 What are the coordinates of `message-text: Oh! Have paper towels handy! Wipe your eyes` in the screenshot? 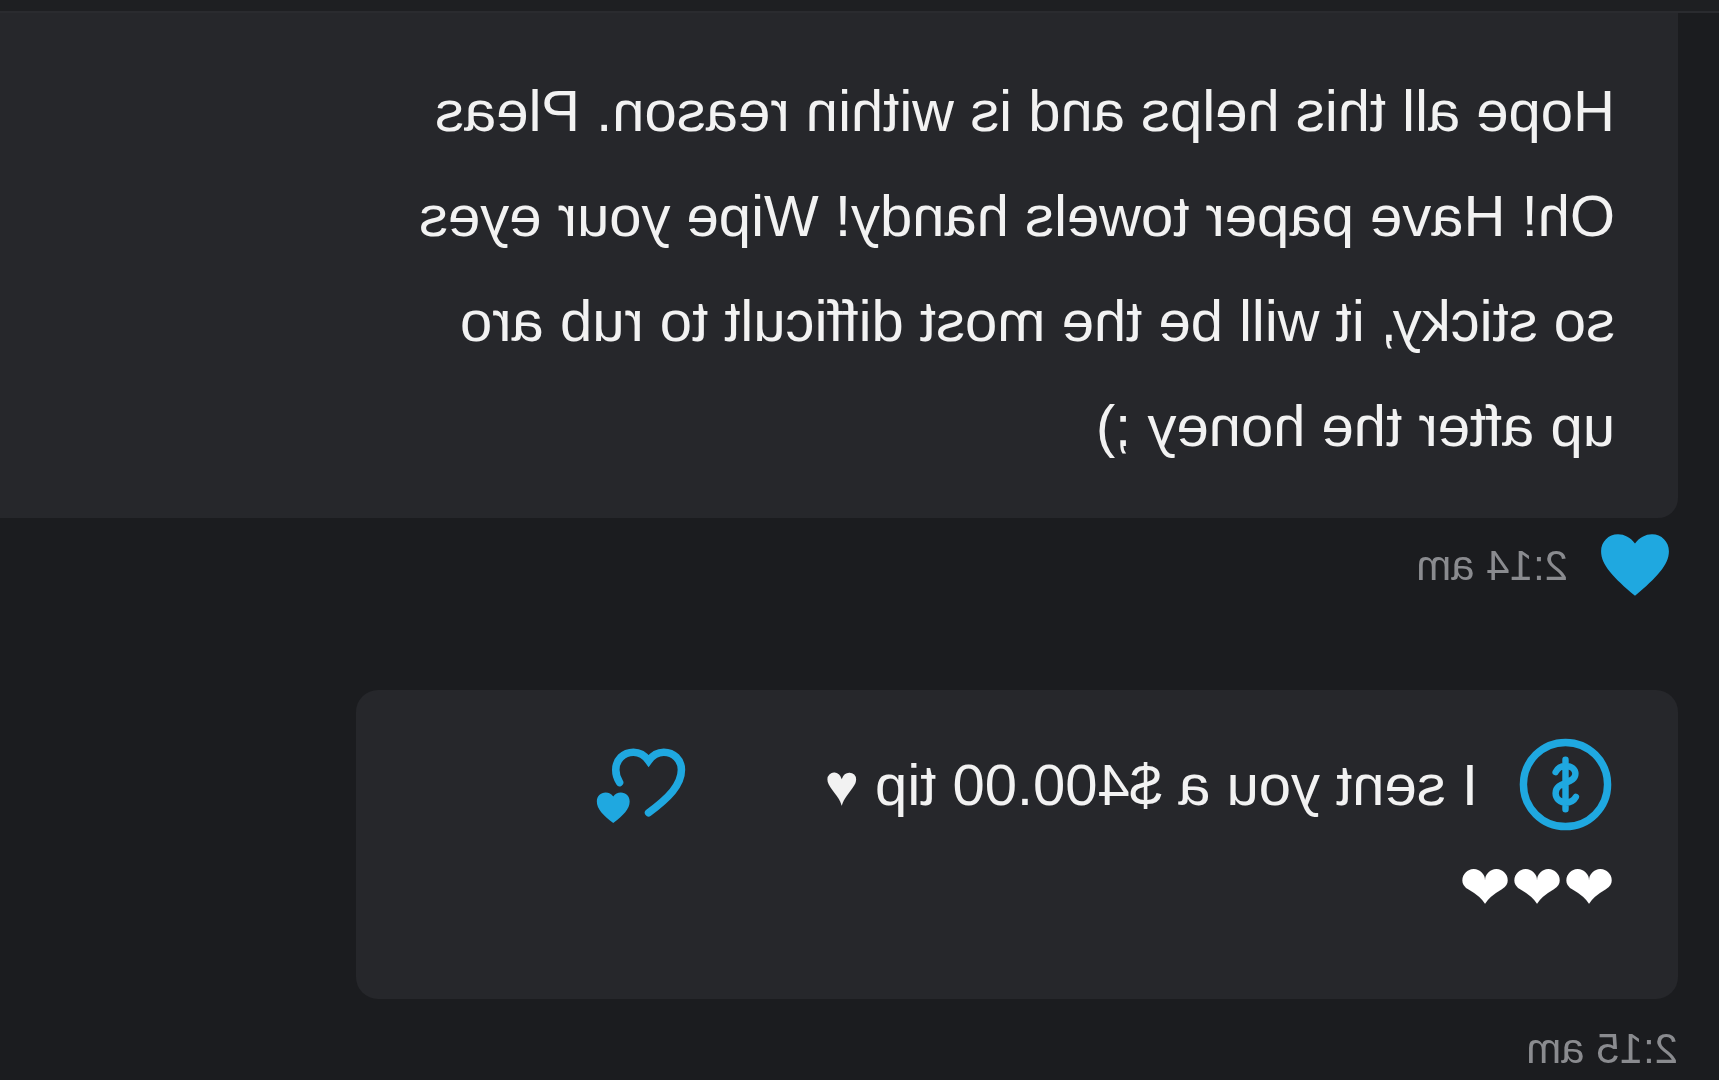 It's located at (1016, 216).